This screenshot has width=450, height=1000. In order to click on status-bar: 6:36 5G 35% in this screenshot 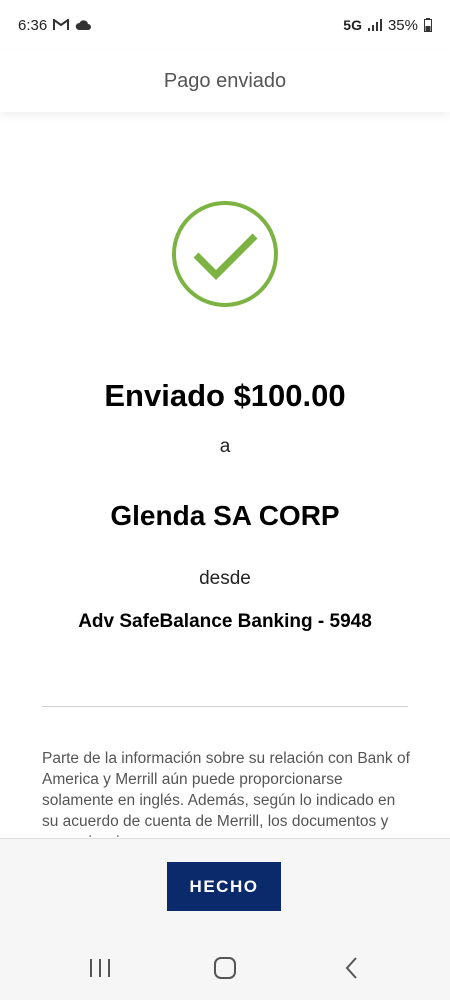, I will do `click(225, 25)`.